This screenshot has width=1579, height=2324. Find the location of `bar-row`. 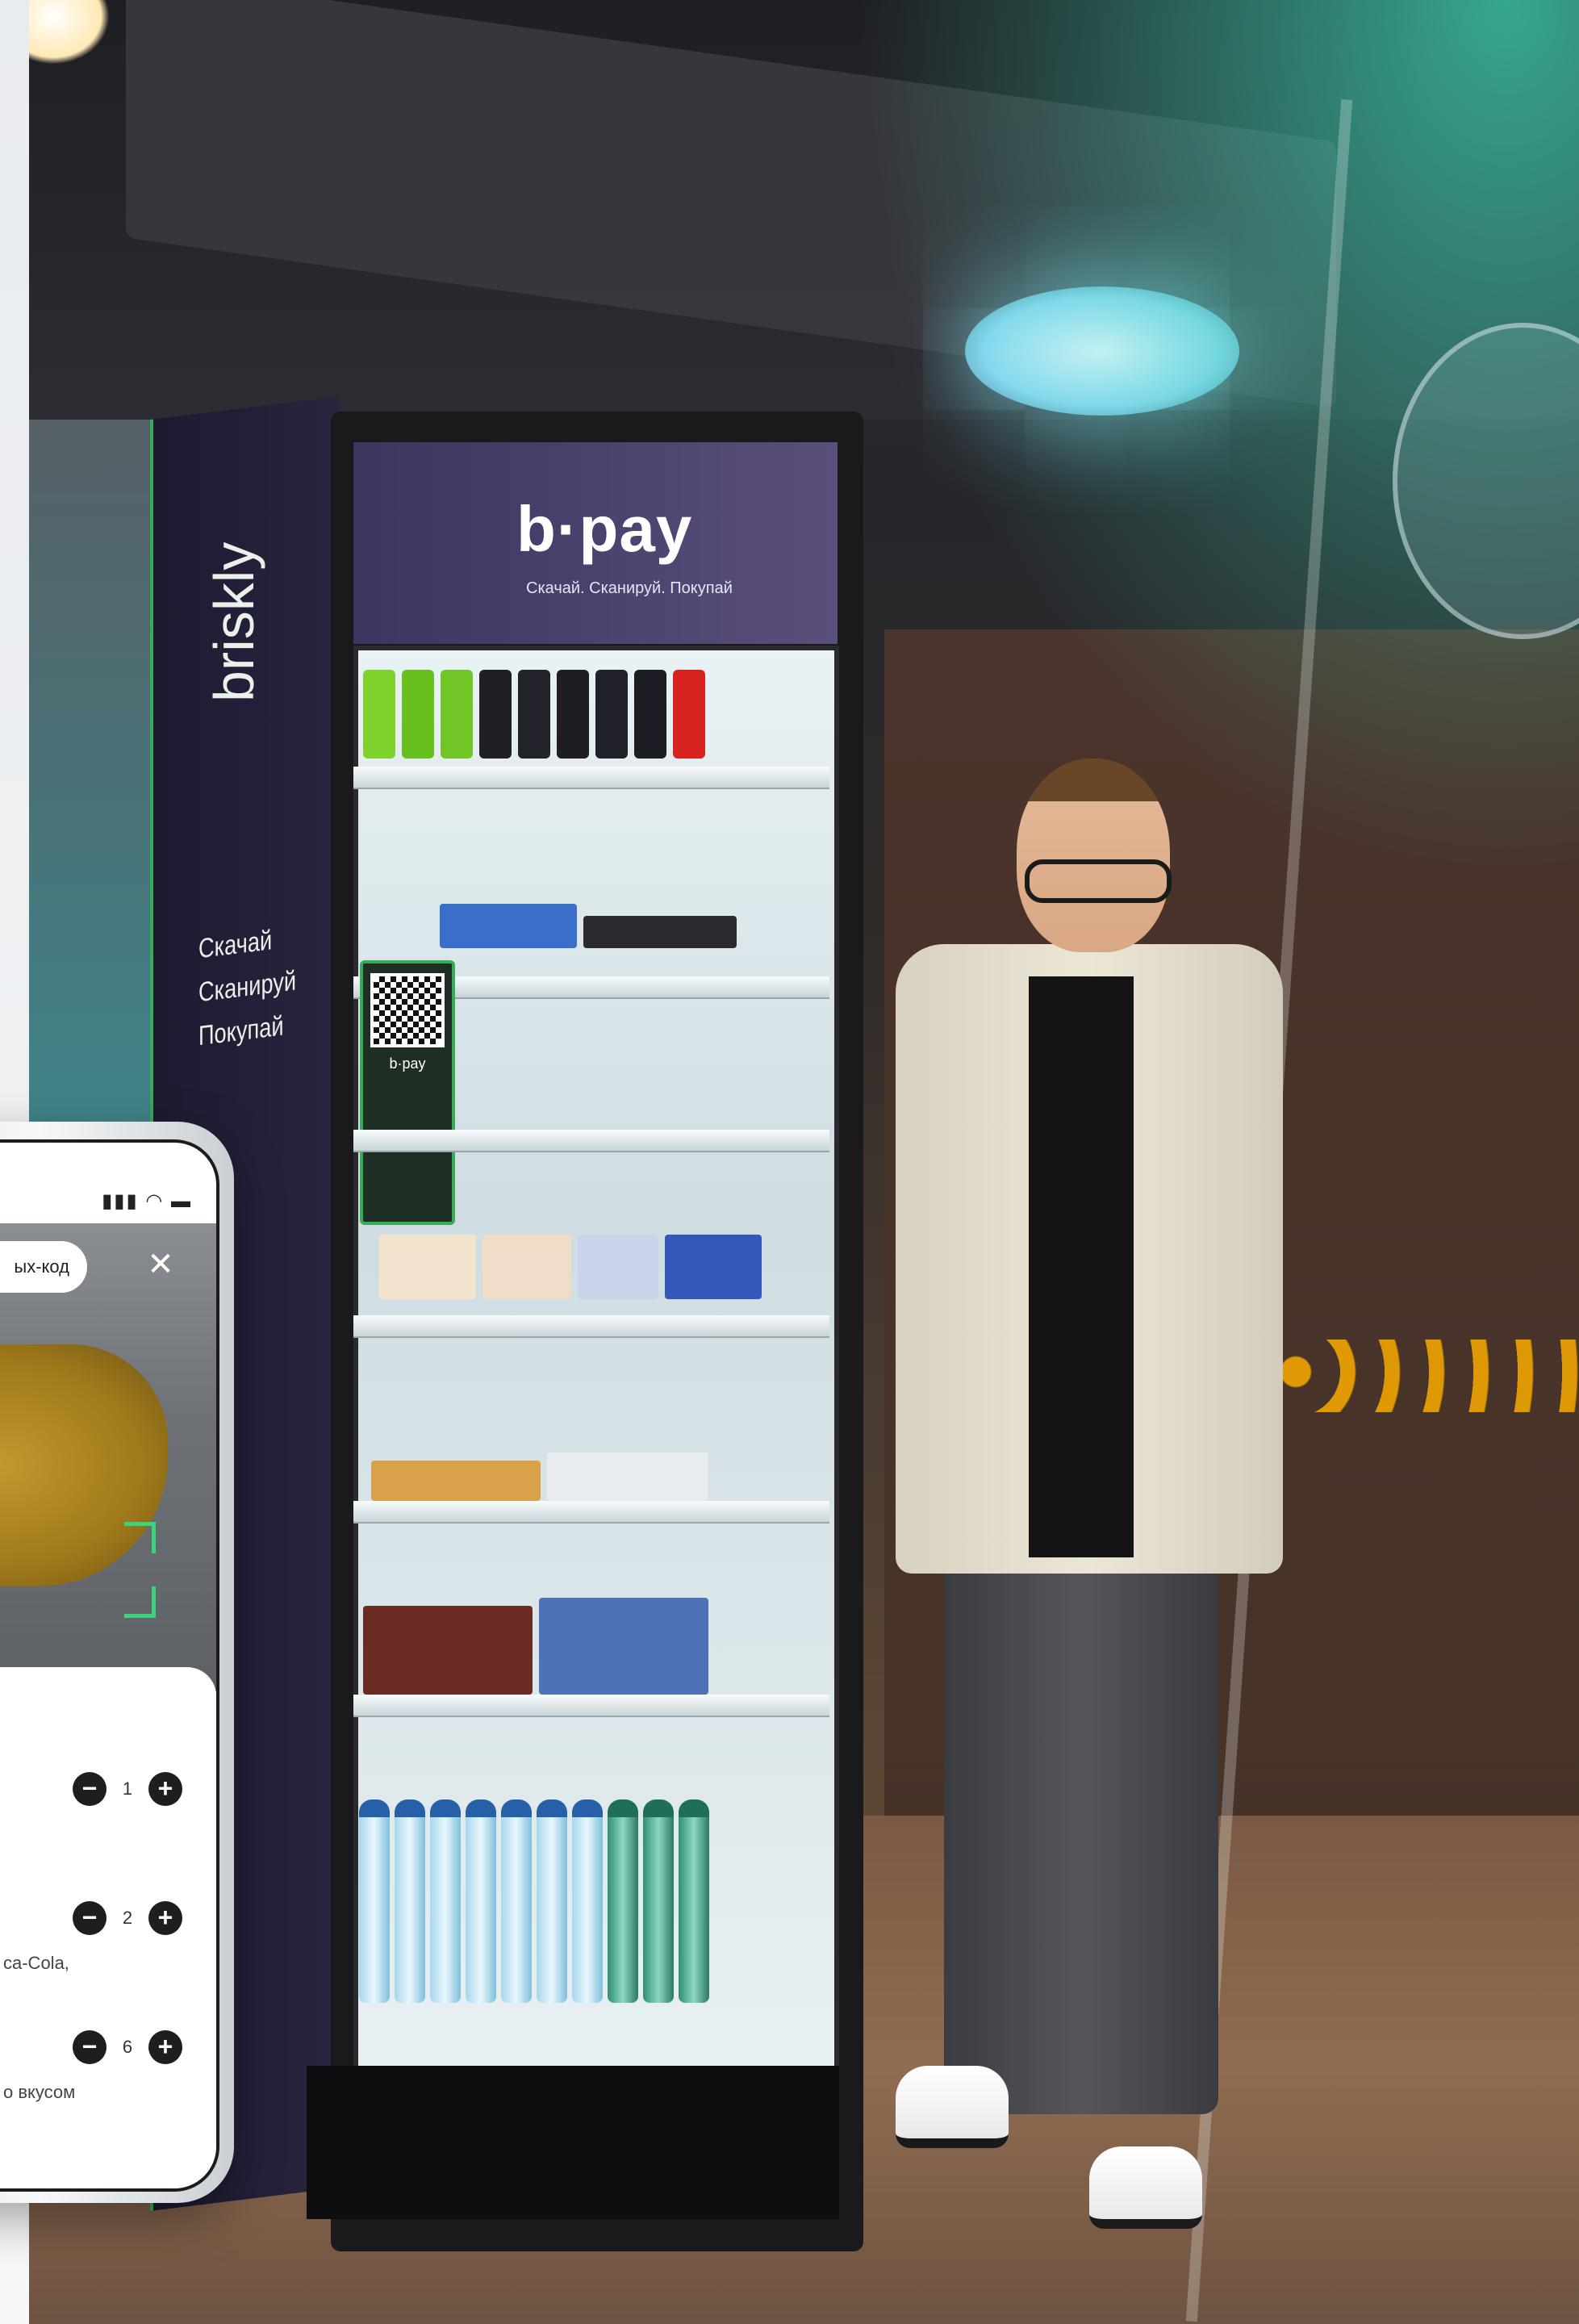

bar-row is located at coordinates (539, 1476).